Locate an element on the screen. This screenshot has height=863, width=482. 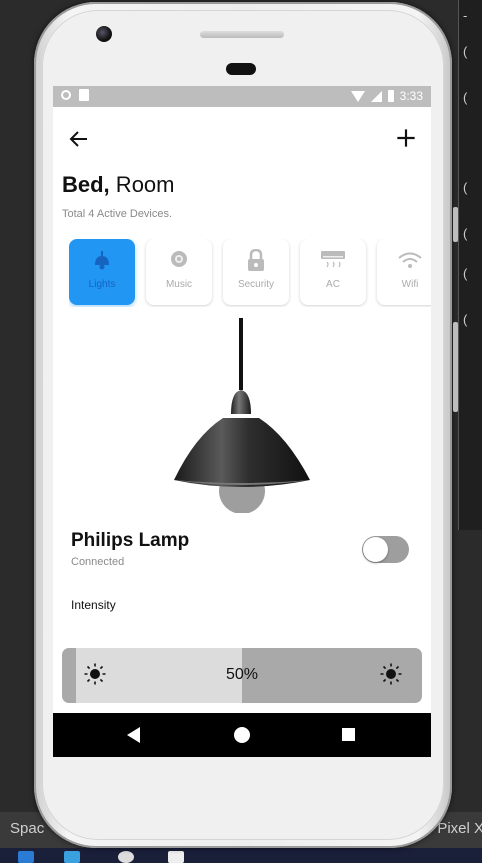
os-dock is located at coordinates (241, 855).